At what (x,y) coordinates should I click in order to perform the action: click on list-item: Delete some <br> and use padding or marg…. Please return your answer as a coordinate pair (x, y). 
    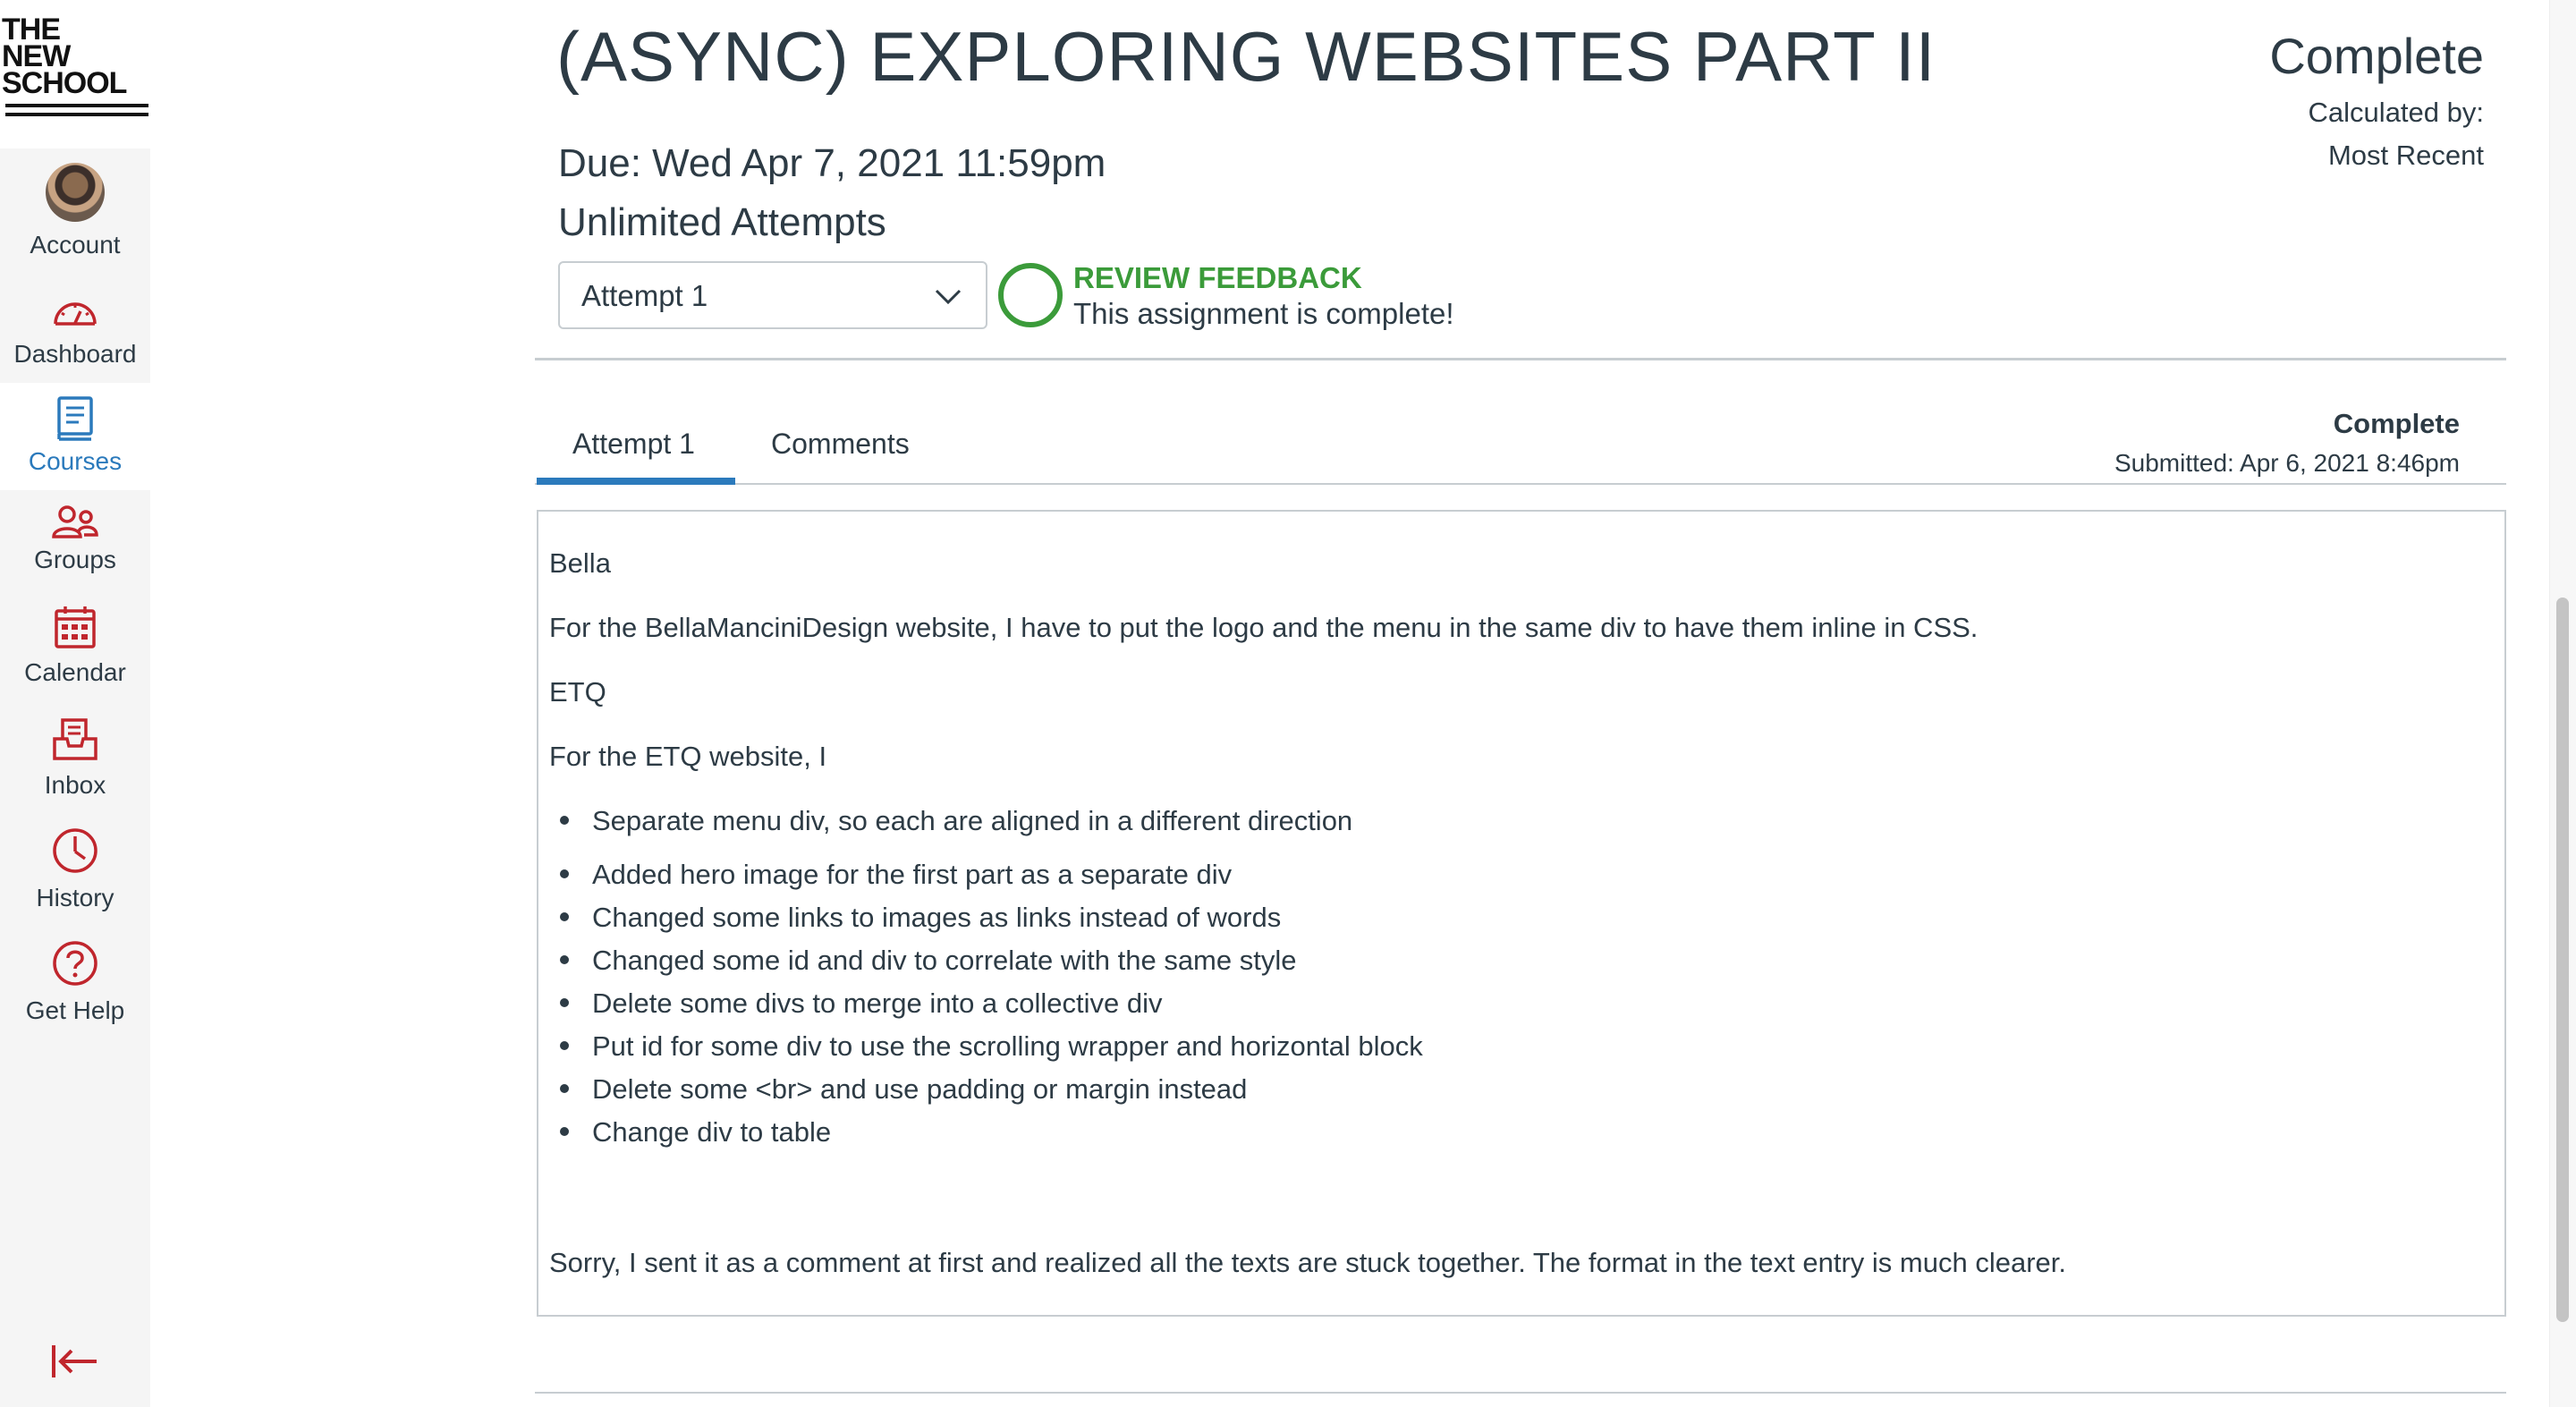
    Looking at the image, I should click on (903, 1089).